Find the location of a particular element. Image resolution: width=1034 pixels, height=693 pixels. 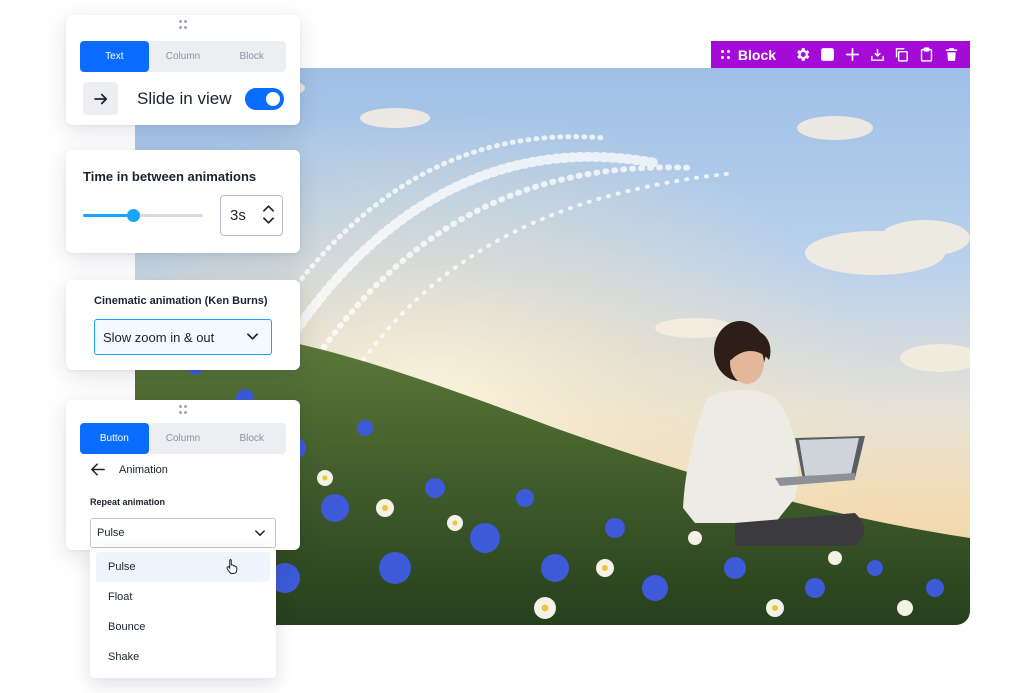

arrow-right-icon is located at coordinates (100, 98).